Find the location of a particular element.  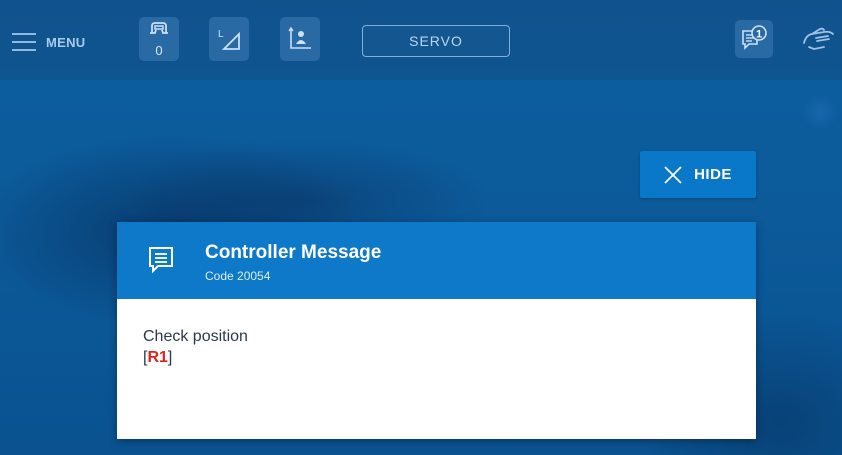

frame-button: L is located at coordinates (229, 39).